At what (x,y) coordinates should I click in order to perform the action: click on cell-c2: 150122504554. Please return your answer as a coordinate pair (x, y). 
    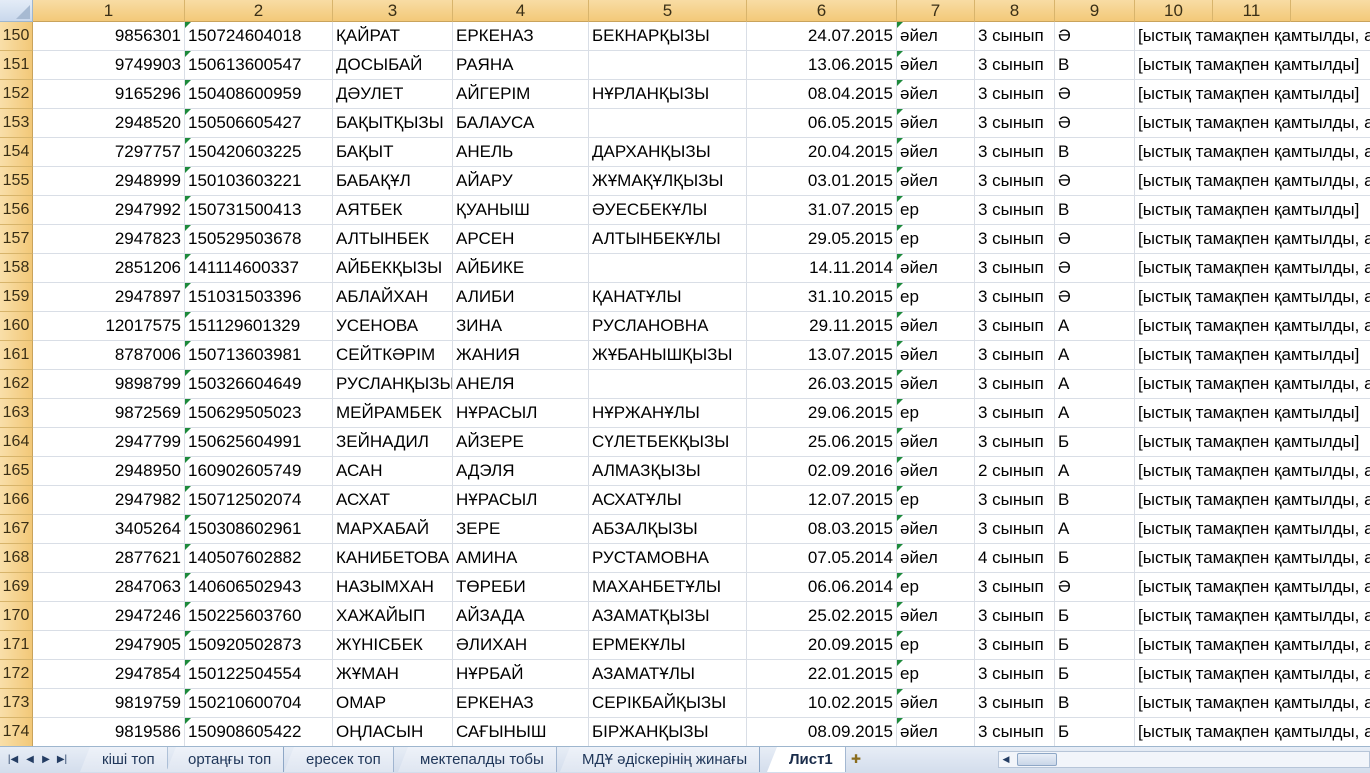
    Looking at the image, I should click on (259, 674).